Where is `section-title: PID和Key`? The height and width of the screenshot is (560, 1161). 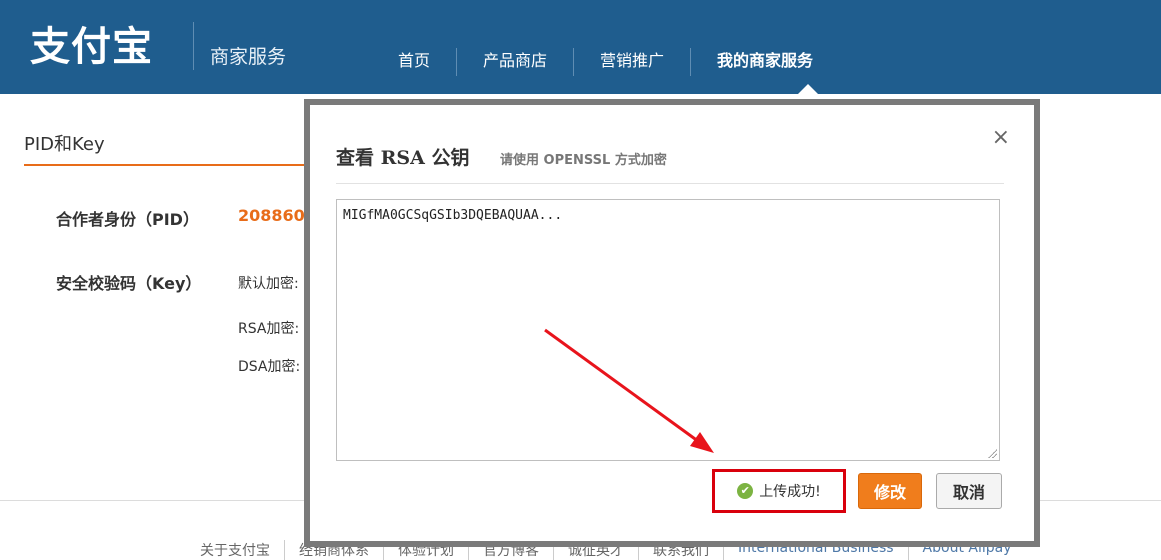
section-title: PID和Key is located at coordinates (64, 144).